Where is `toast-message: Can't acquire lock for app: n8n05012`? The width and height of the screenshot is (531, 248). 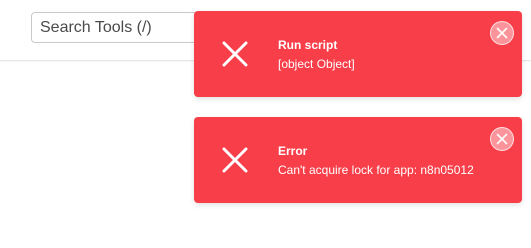
toast-message: Can't acquire lock for app: n8n05012 is located at coordinates (376, 170).